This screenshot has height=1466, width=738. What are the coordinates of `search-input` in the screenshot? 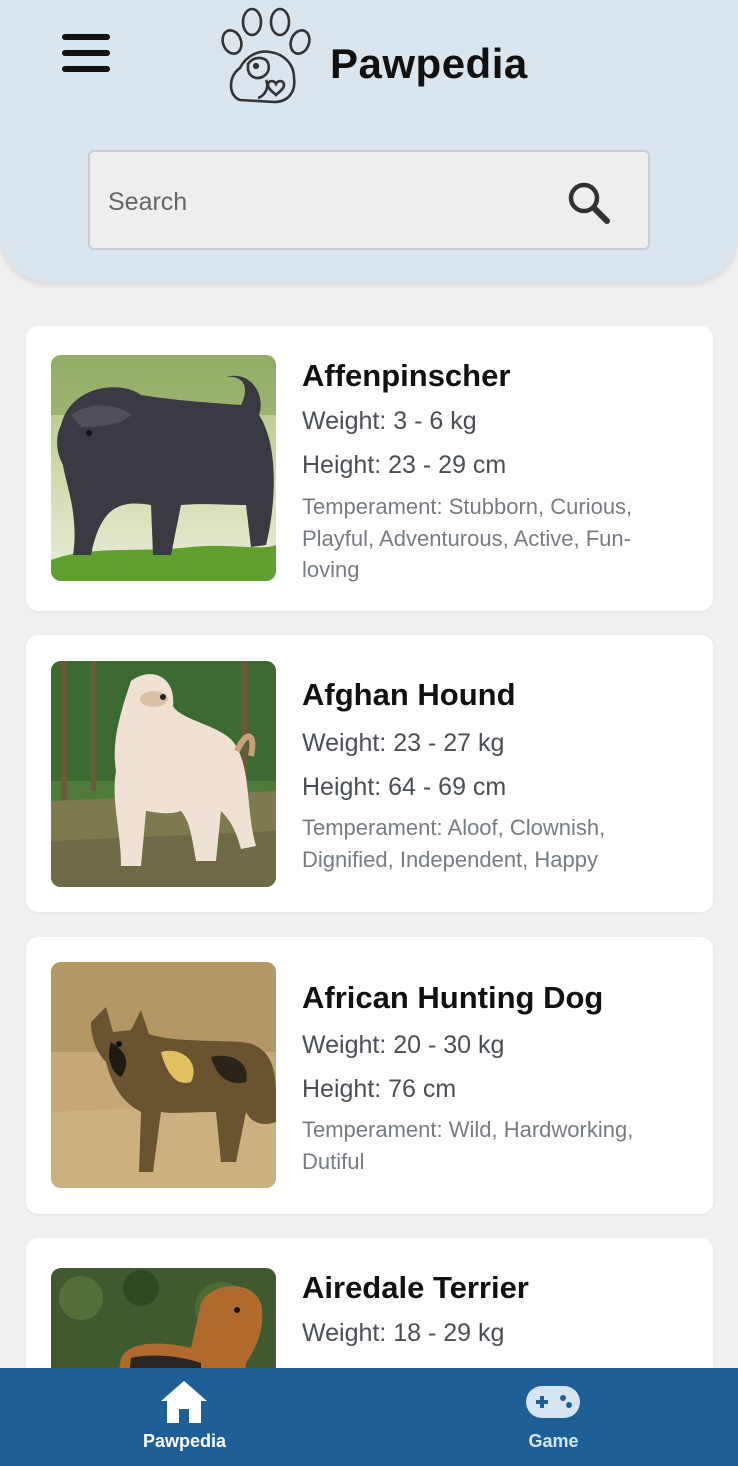 It's located at (328, 202).